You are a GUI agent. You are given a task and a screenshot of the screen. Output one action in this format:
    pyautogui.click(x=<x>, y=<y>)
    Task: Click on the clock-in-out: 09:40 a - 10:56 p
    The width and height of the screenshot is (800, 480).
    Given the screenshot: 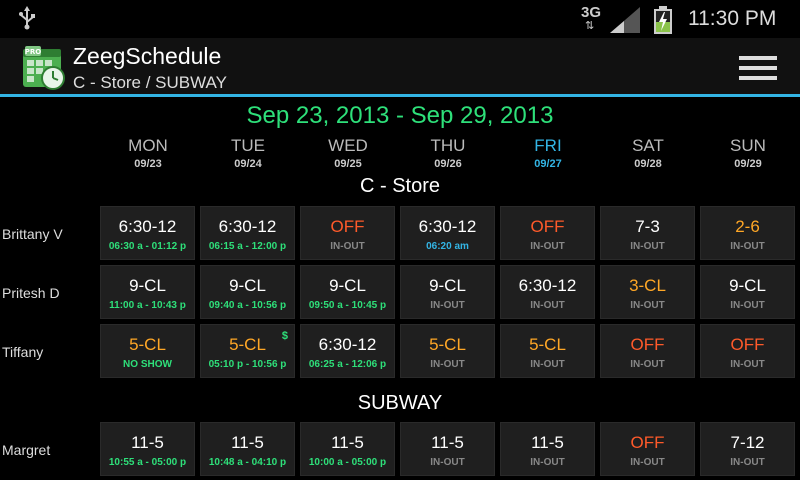 What is the action you would take?
    pyautogui.click(x=247, y=305)
    